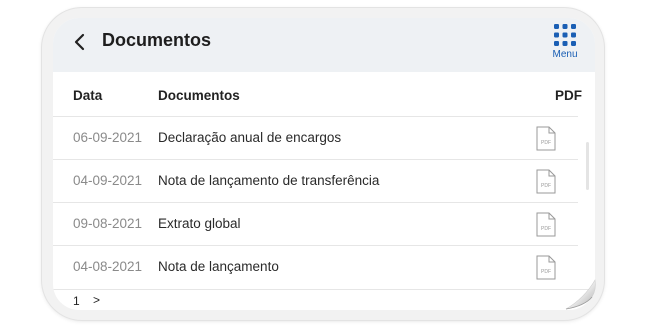  Describe the element at coordinates (565, 35) in the screenshot. I see `grid-icon` at that location.